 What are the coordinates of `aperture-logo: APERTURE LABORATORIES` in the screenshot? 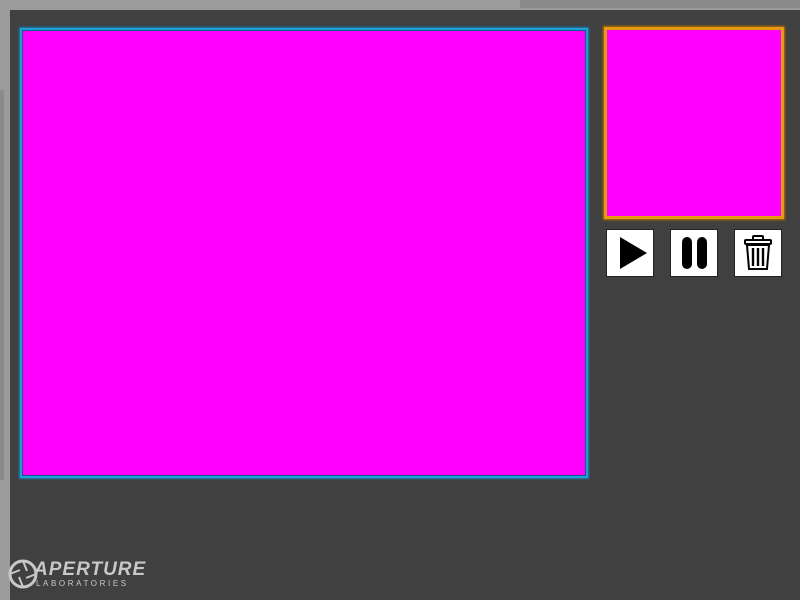 It's located at (77, 574).